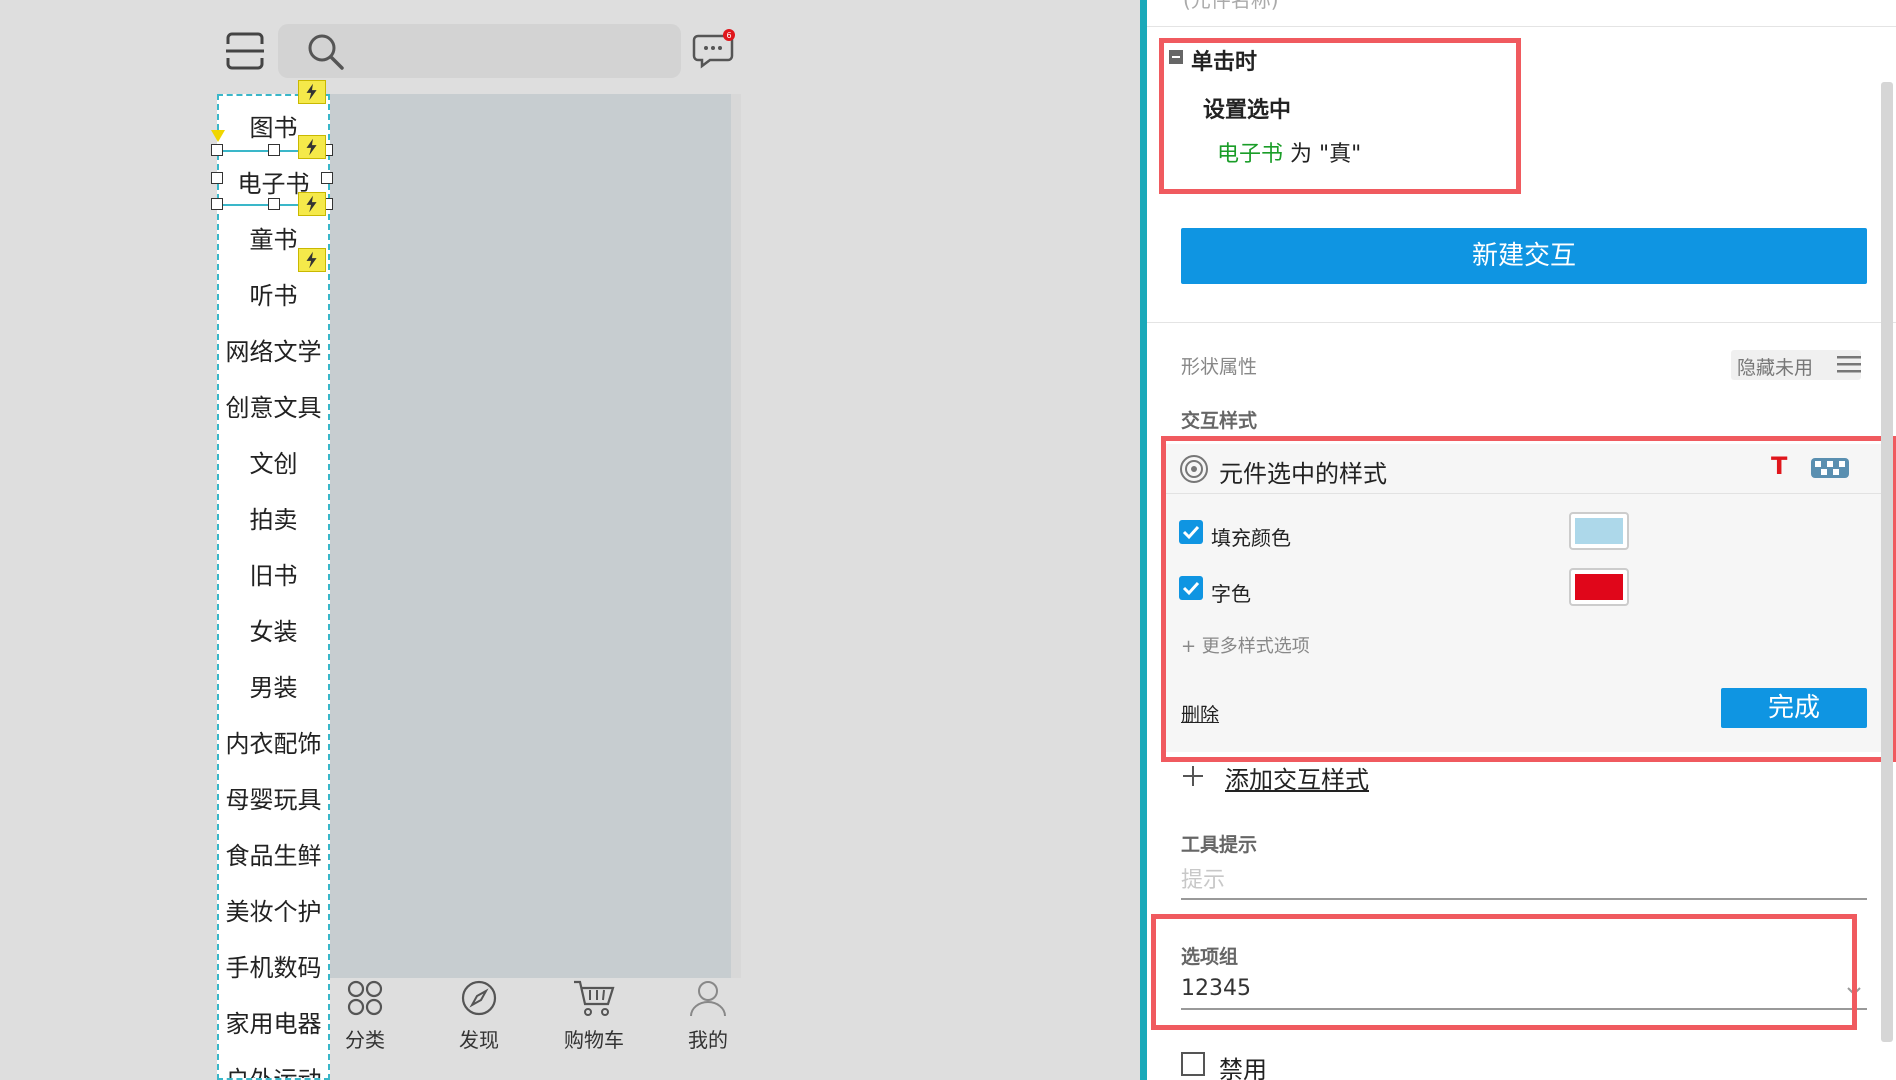 The height and width of the screenshot is (1080, 1896). Describe the element at coordinates (594, 1040) in the screenshot. I see `nav-label: 购物车` at that location.